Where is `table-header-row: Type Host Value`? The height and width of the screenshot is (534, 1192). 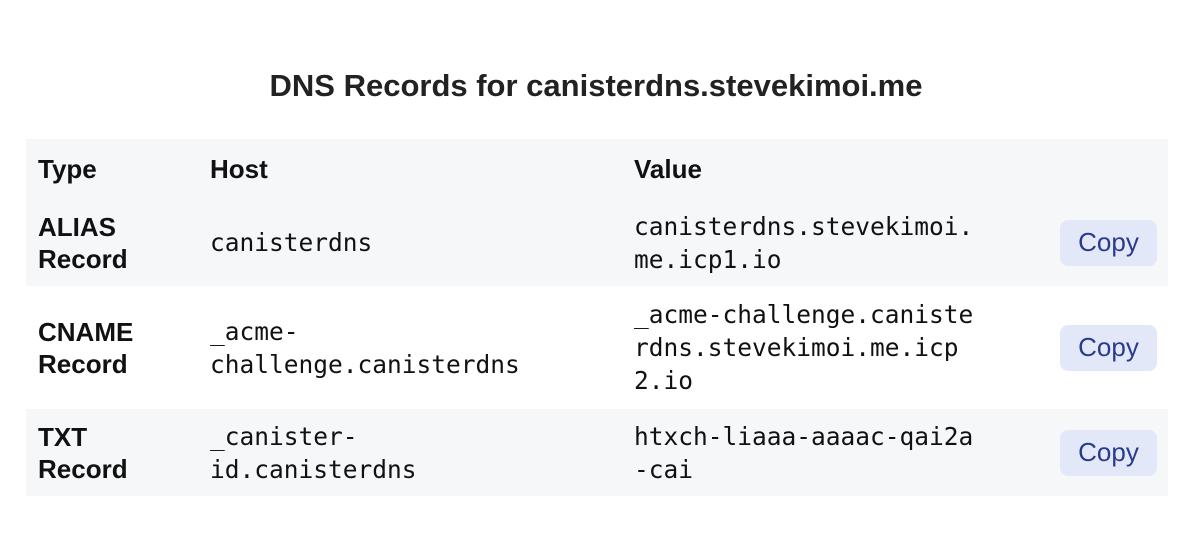
table-header-row: Type Host Value is located at coordinates (597, 169).